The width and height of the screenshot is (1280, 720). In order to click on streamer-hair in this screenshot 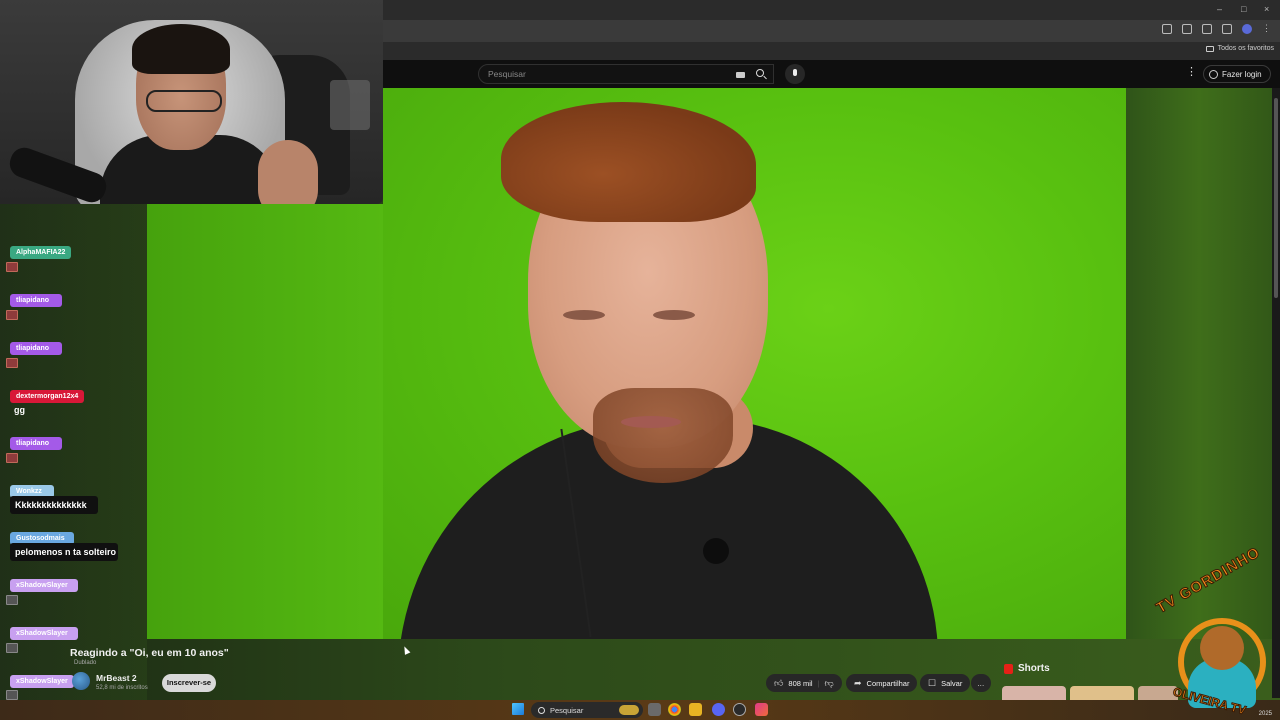, I will do `click(181, 49)`.